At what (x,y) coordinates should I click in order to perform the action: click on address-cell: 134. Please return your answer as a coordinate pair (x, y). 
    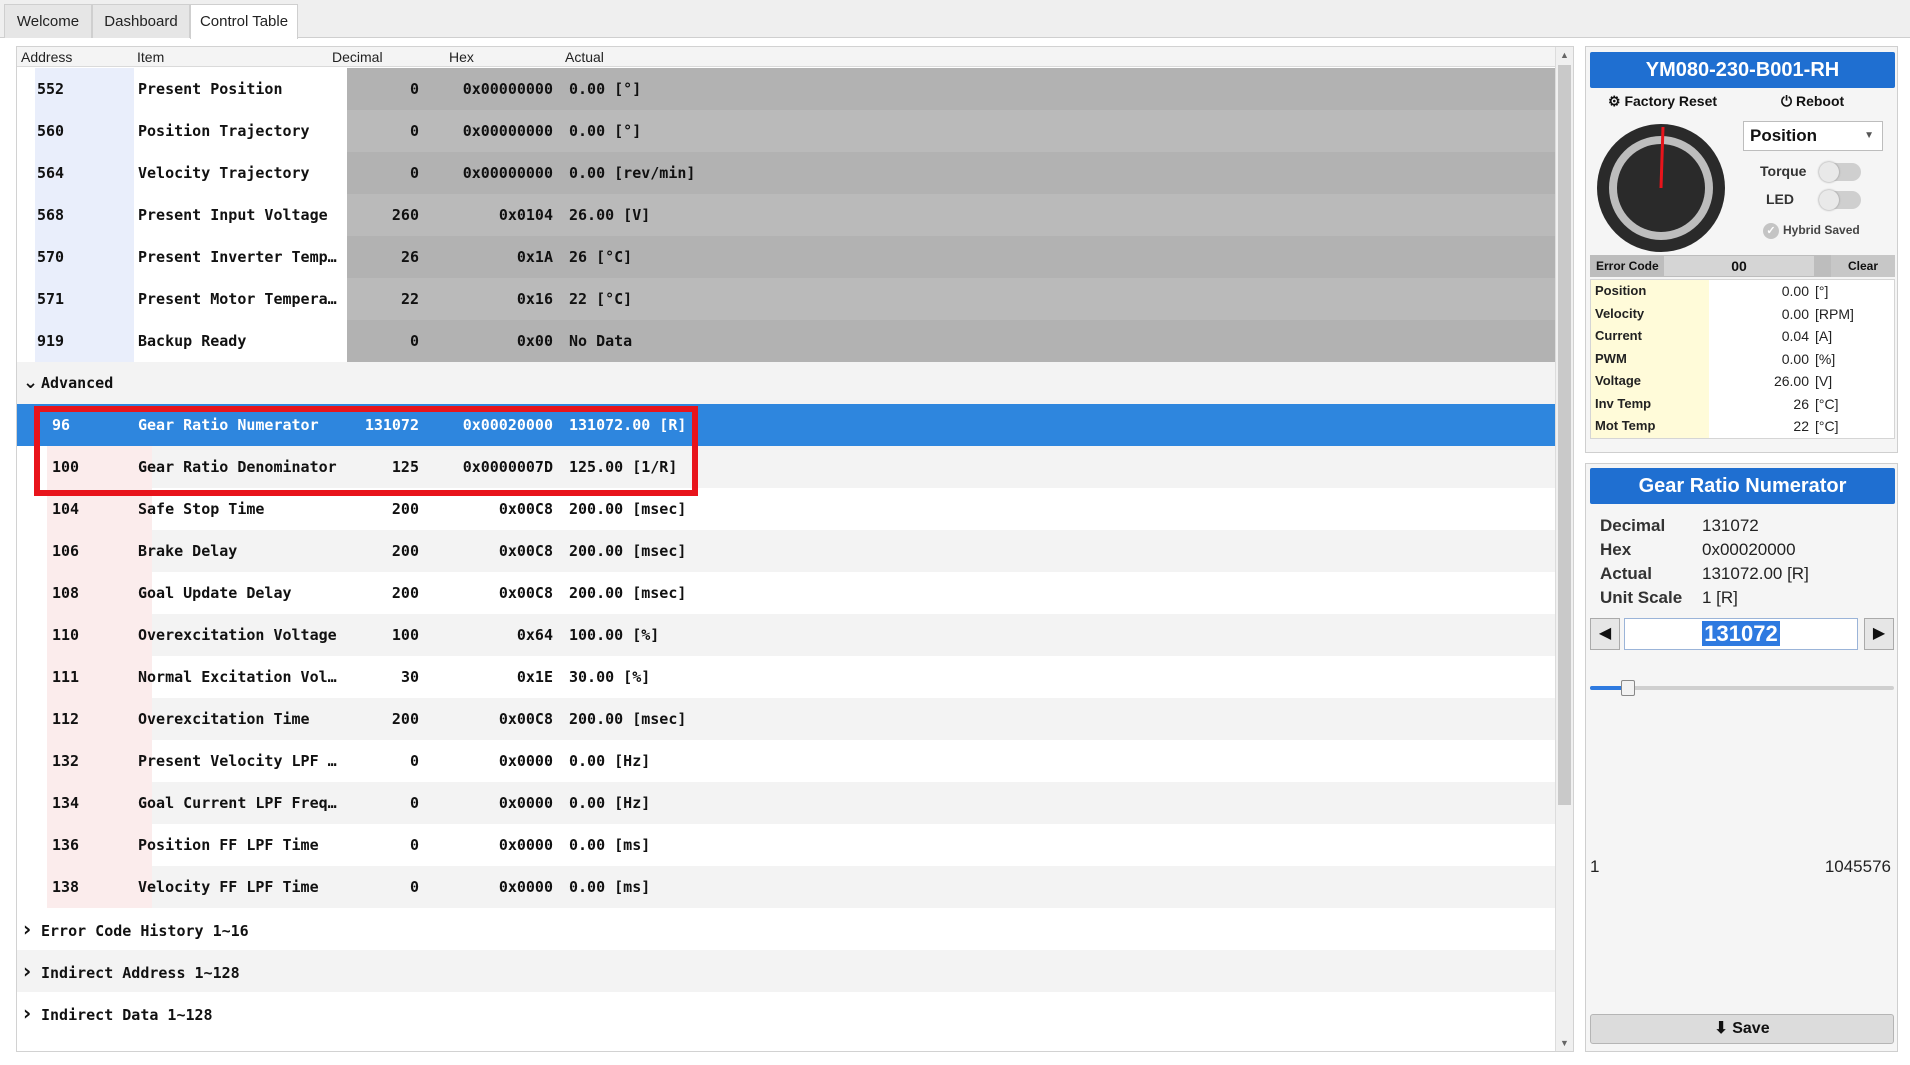
    Looking at the image, I should click on (66, 803).